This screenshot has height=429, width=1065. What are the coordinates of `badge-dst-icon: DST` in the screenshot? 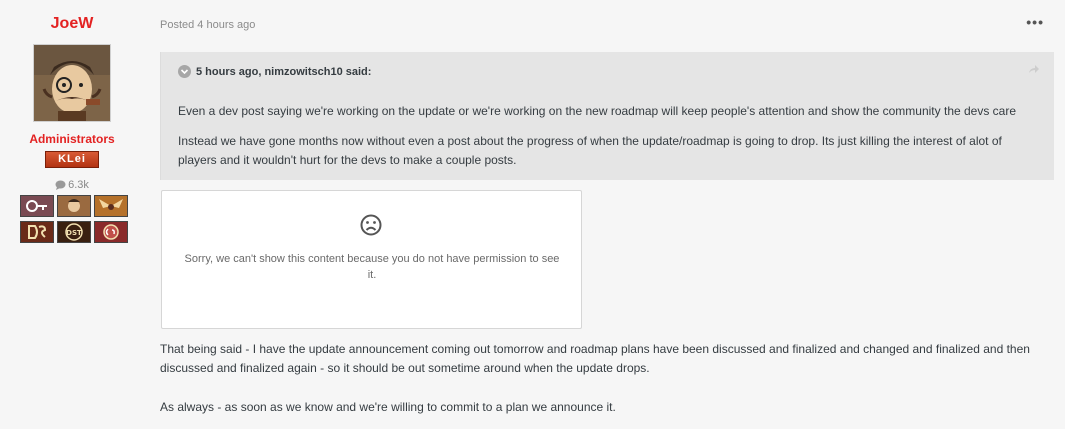 It's located at (74, 232).